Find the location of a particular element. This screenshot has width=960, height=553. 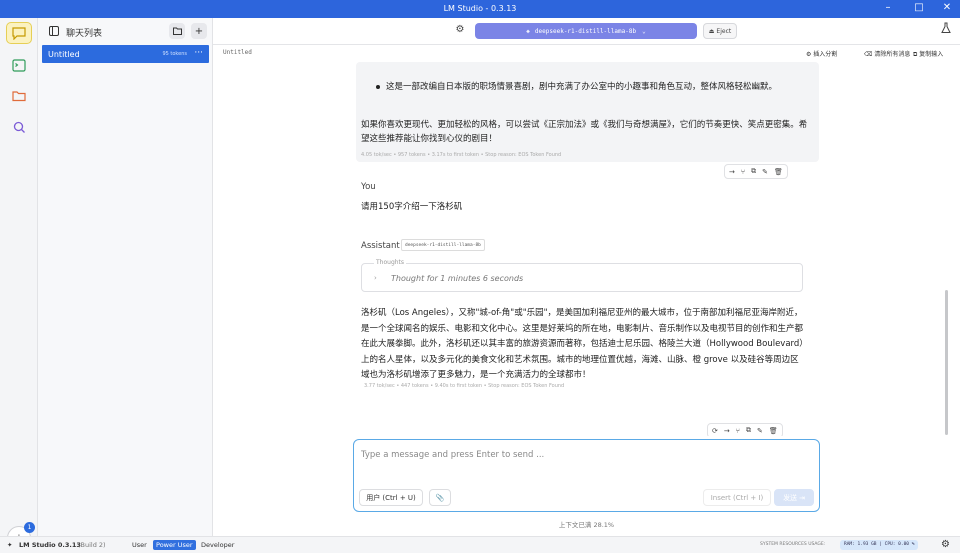

mode-power-user: Power User is located at coordinates (174, 545).